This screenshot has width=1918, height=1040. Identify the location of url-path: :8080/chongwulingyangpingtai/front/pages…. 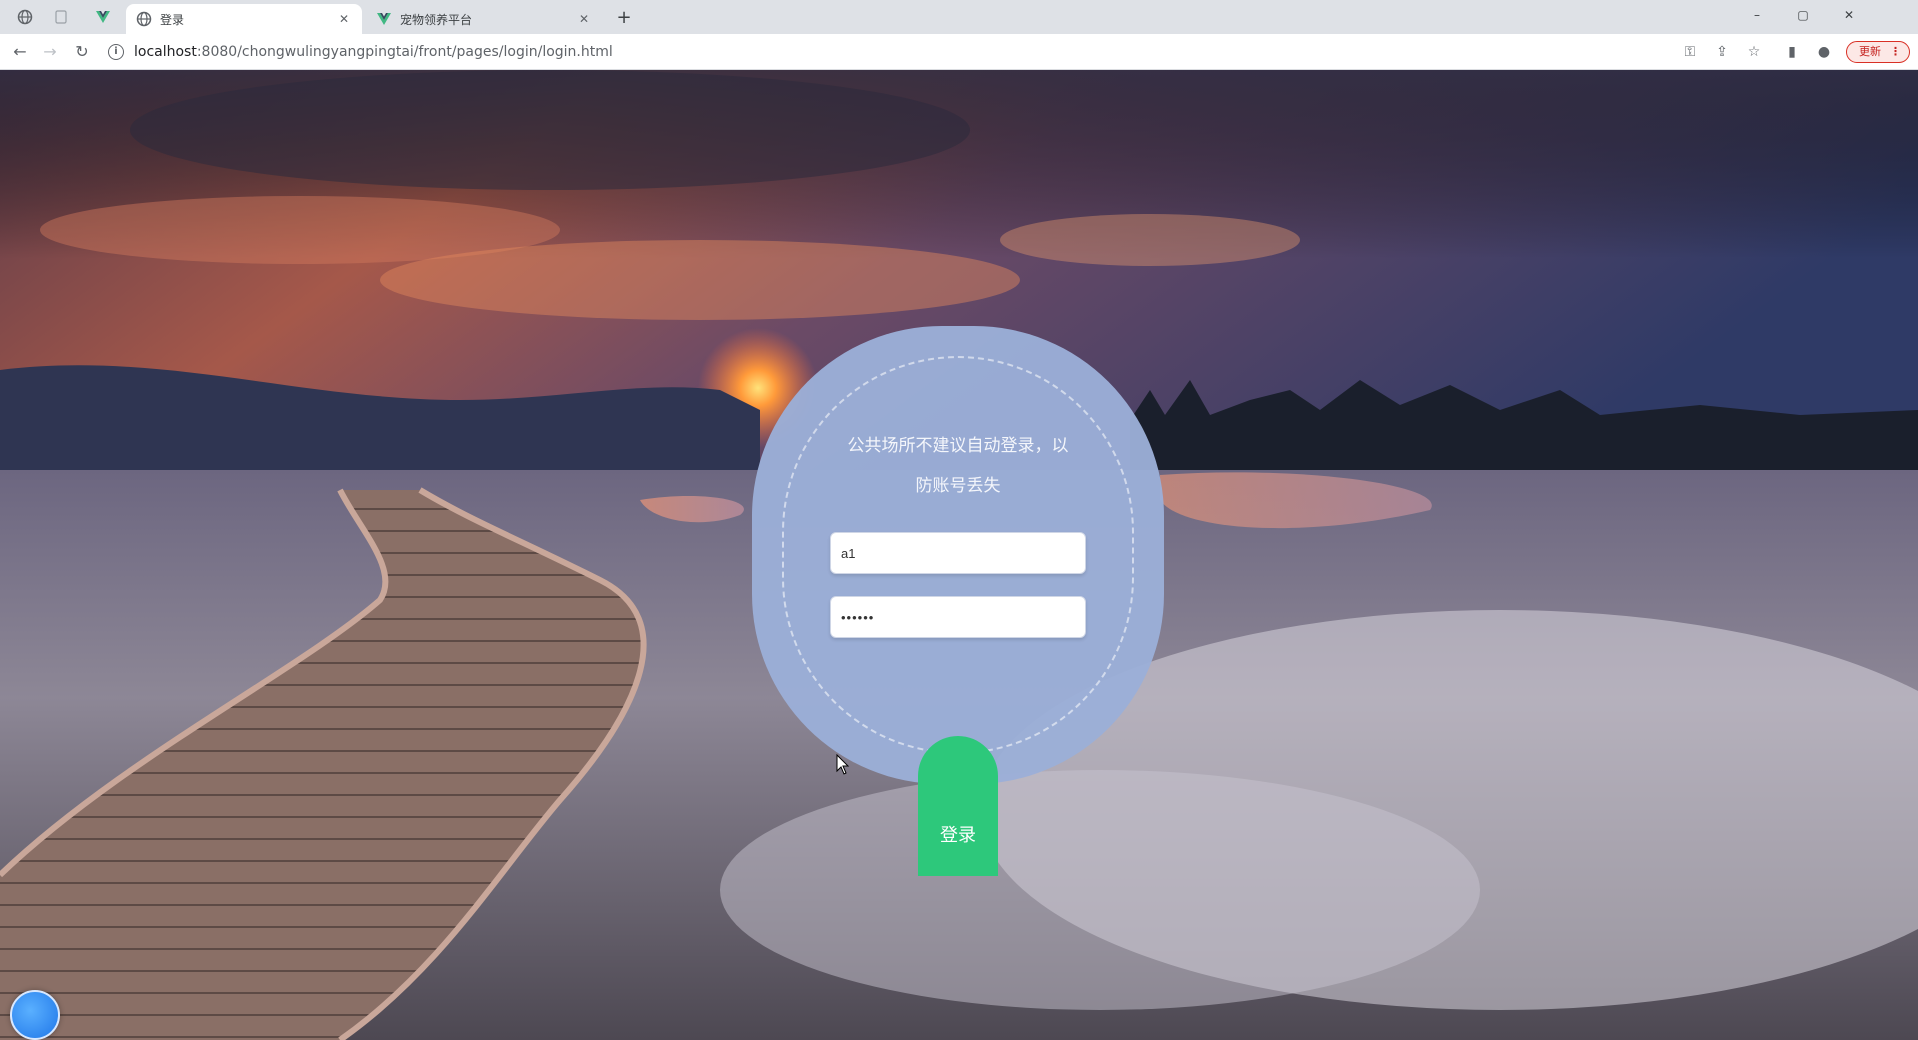
(404, 52).